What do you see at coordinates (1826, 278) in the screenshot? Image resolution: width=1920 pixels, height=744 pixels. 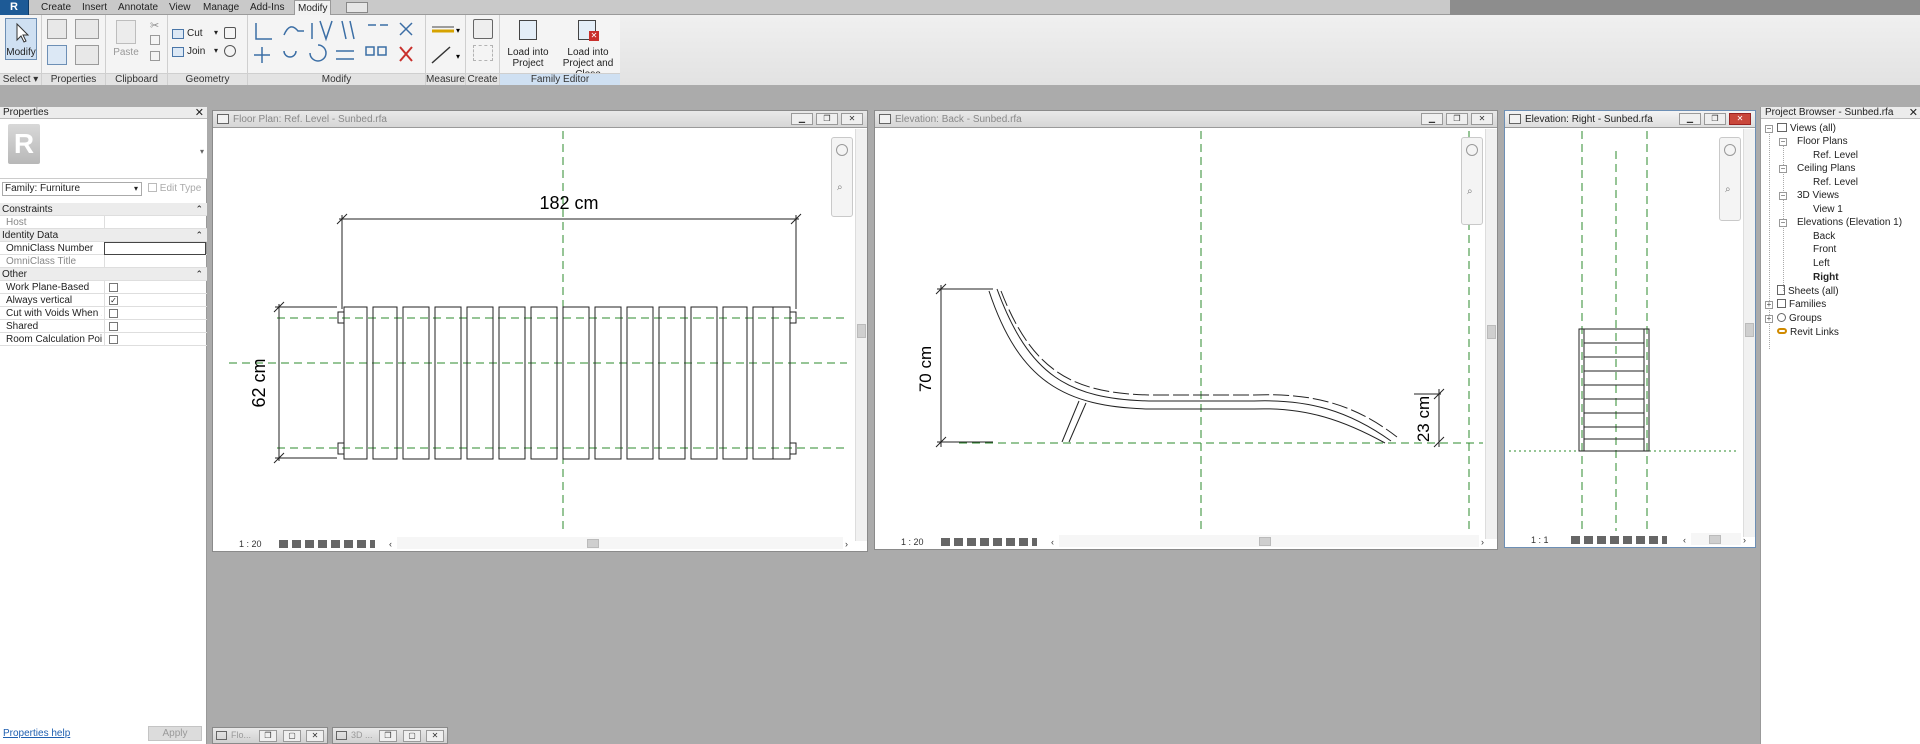 I see `tree-elevation-right: Right` at bounding box center [1826, 278].